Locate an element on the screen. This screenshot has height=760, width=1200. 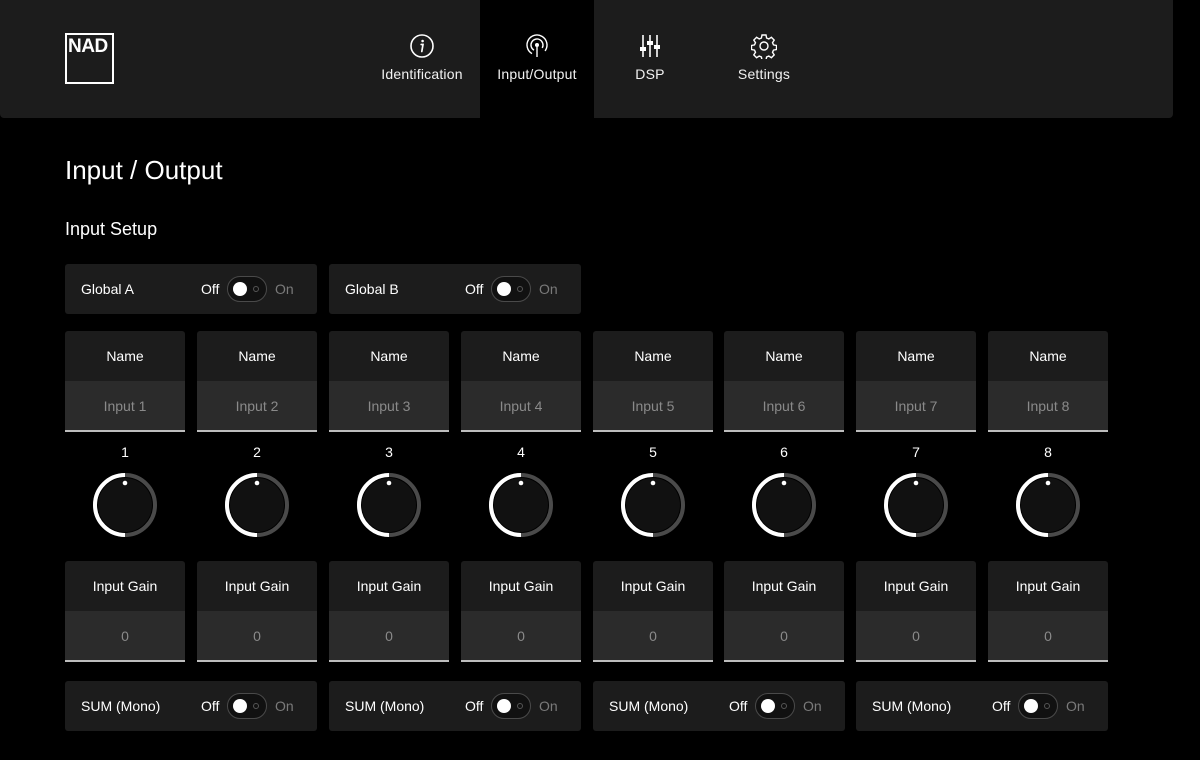
gain-field-3: Input Gain 0 is located at coordinates (389, 611).